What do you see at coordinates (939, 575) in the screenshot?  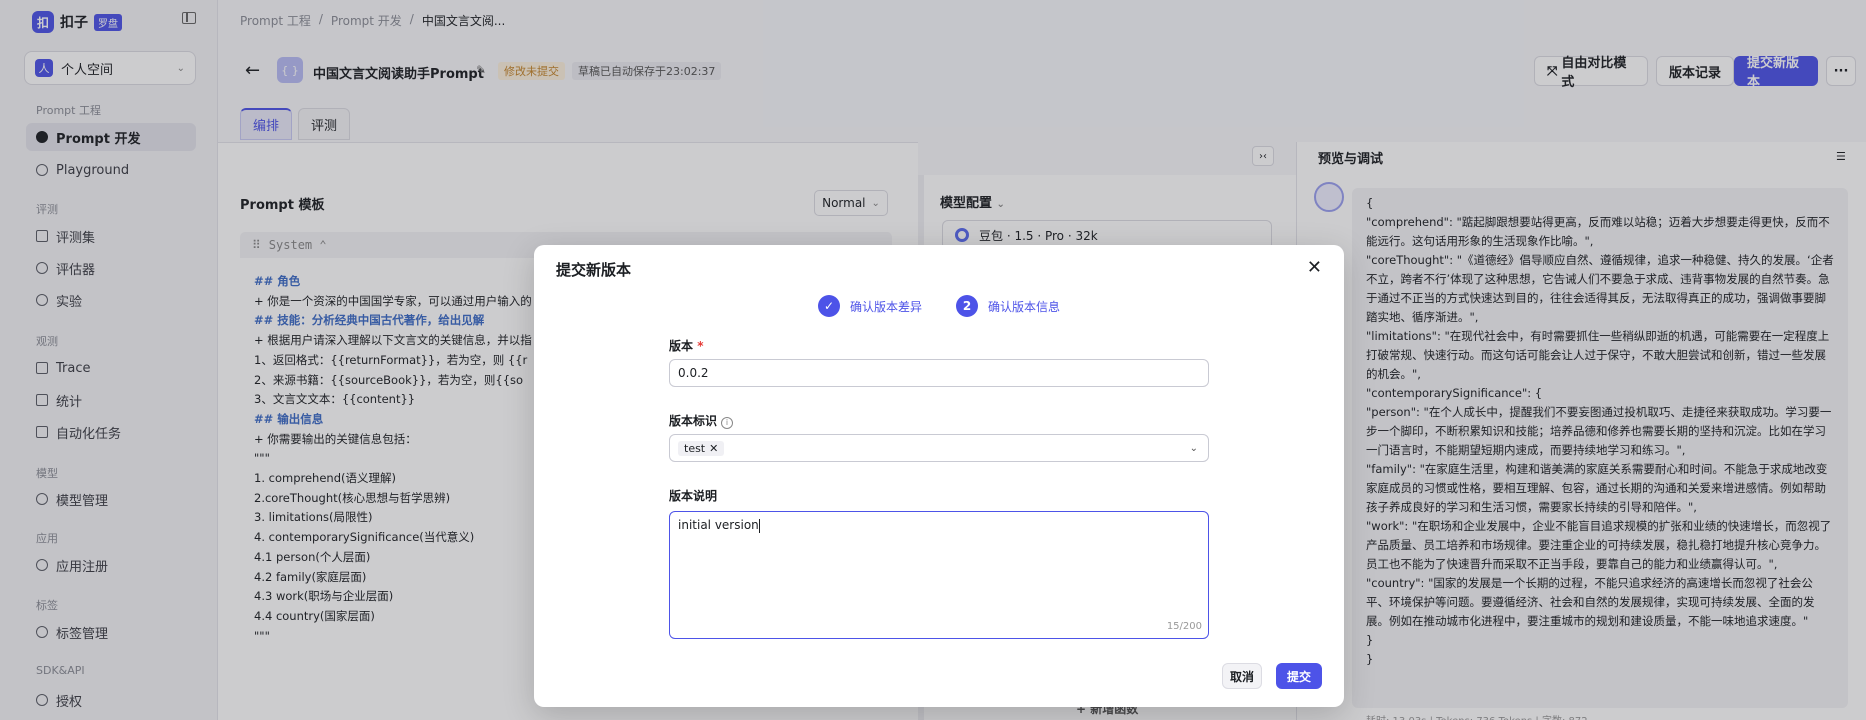 I see `version-description-textarea: initial version 15/200` at bounding box center [939, 575].